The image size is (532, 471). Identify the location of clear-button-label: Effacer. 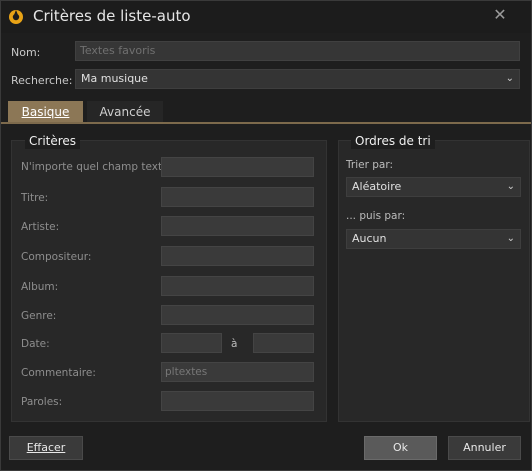
(46, 447).